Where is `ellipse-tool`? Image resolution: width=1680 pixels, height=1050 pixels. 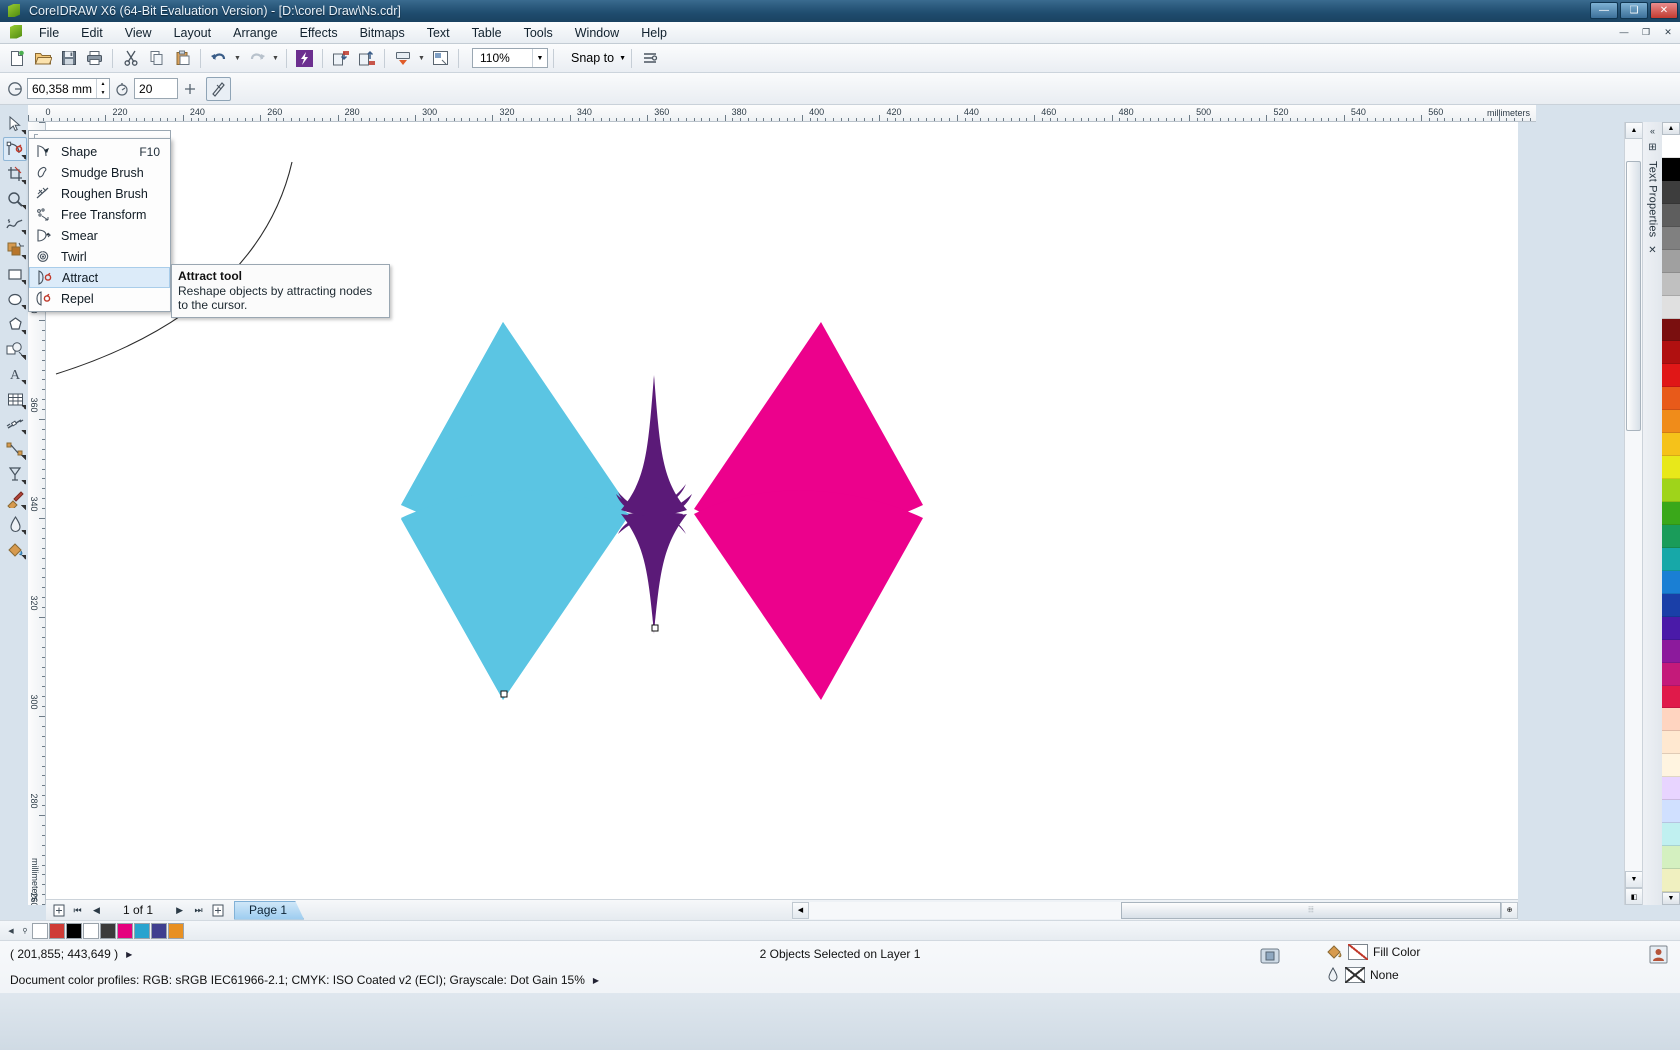
ellipse-tool is located at coordinates (15, 299).